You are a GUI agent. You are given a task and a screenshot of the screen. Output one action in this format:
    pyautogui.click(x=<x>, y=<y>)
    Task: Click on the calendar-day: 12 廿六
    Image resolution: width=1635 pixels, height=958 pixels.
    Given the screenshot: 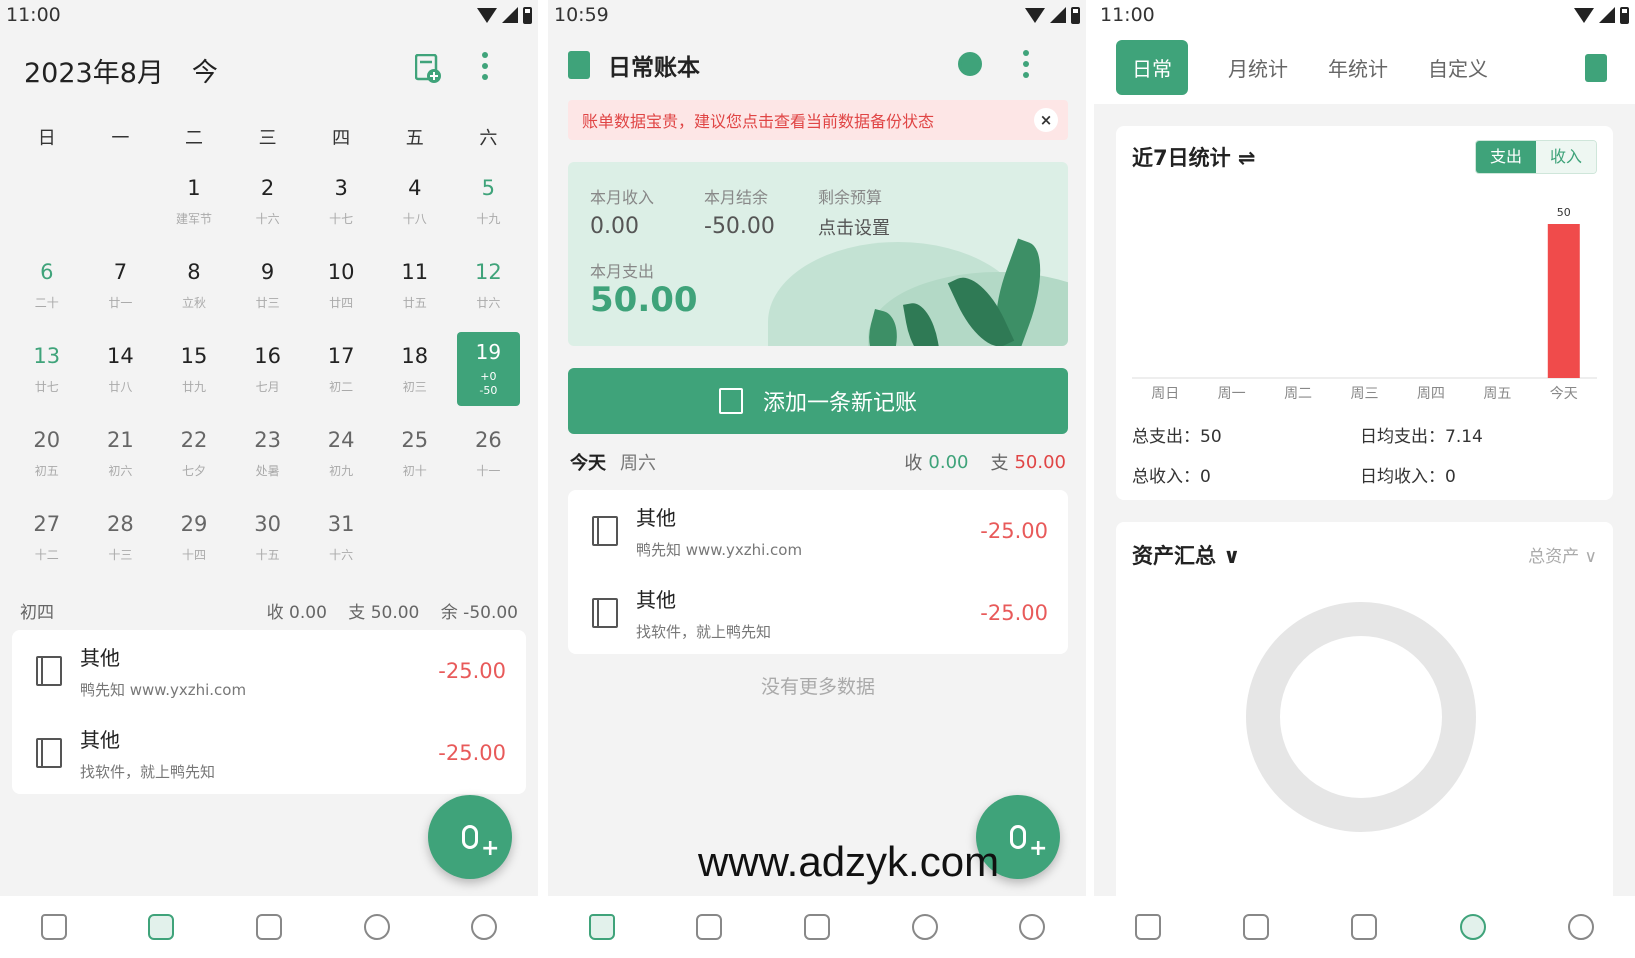 What is the action you would take?
    pyautogui.click(x=489, y=290)
    